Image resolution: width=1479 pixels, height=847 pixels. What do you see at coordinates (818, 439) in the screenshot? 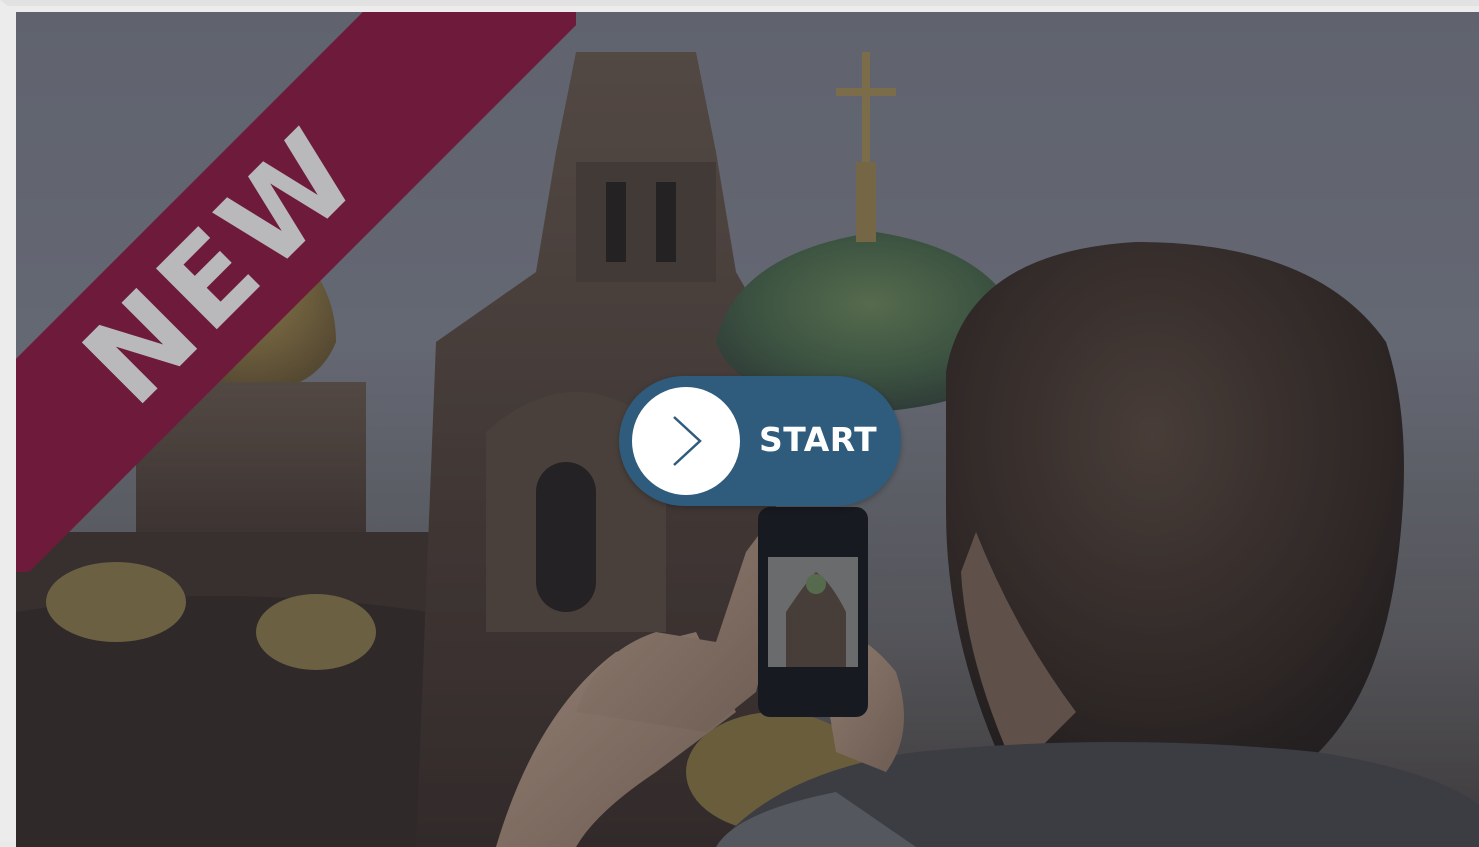
I see `start-button-label: START` at bounding box center [818, 439].